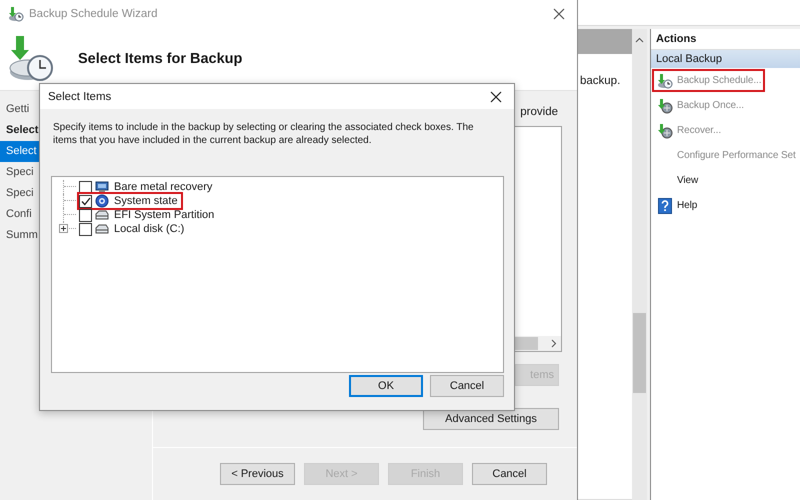  Describe the element at coordinates (102, 187) in the screenshot. I see `computer-icon` at that location.